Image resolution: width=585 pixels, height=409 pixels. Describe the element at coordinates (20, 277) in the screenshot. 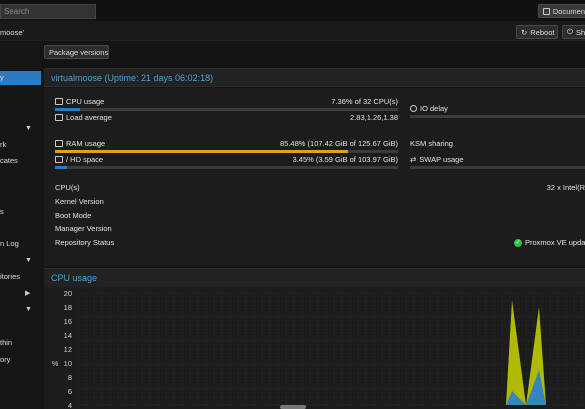

I see `tree-item-repositories: itories` at that location.